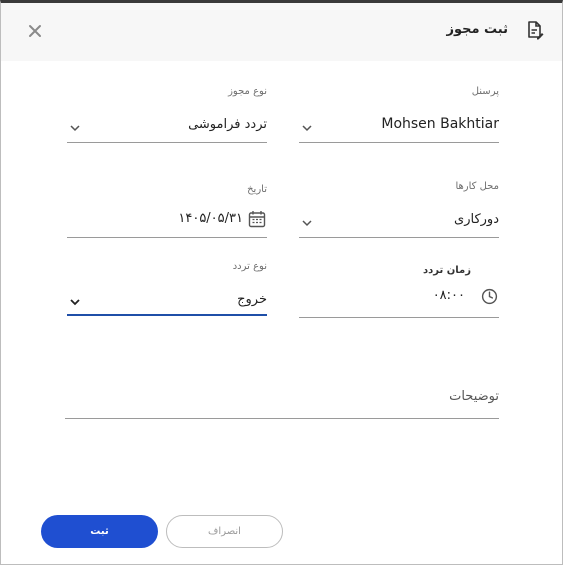 The image size is (563, 565). I want to click on date-label: تاریخ, so click(257, 189).